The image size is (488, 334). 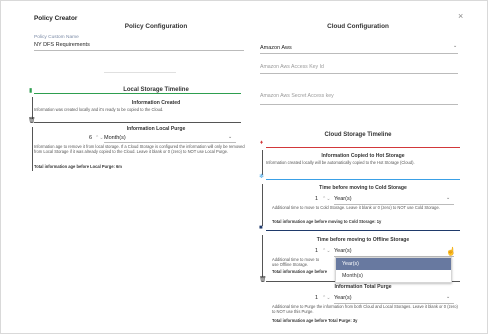 I want to click on dialog-title: Policy Creator, so click(x=56, y=18).